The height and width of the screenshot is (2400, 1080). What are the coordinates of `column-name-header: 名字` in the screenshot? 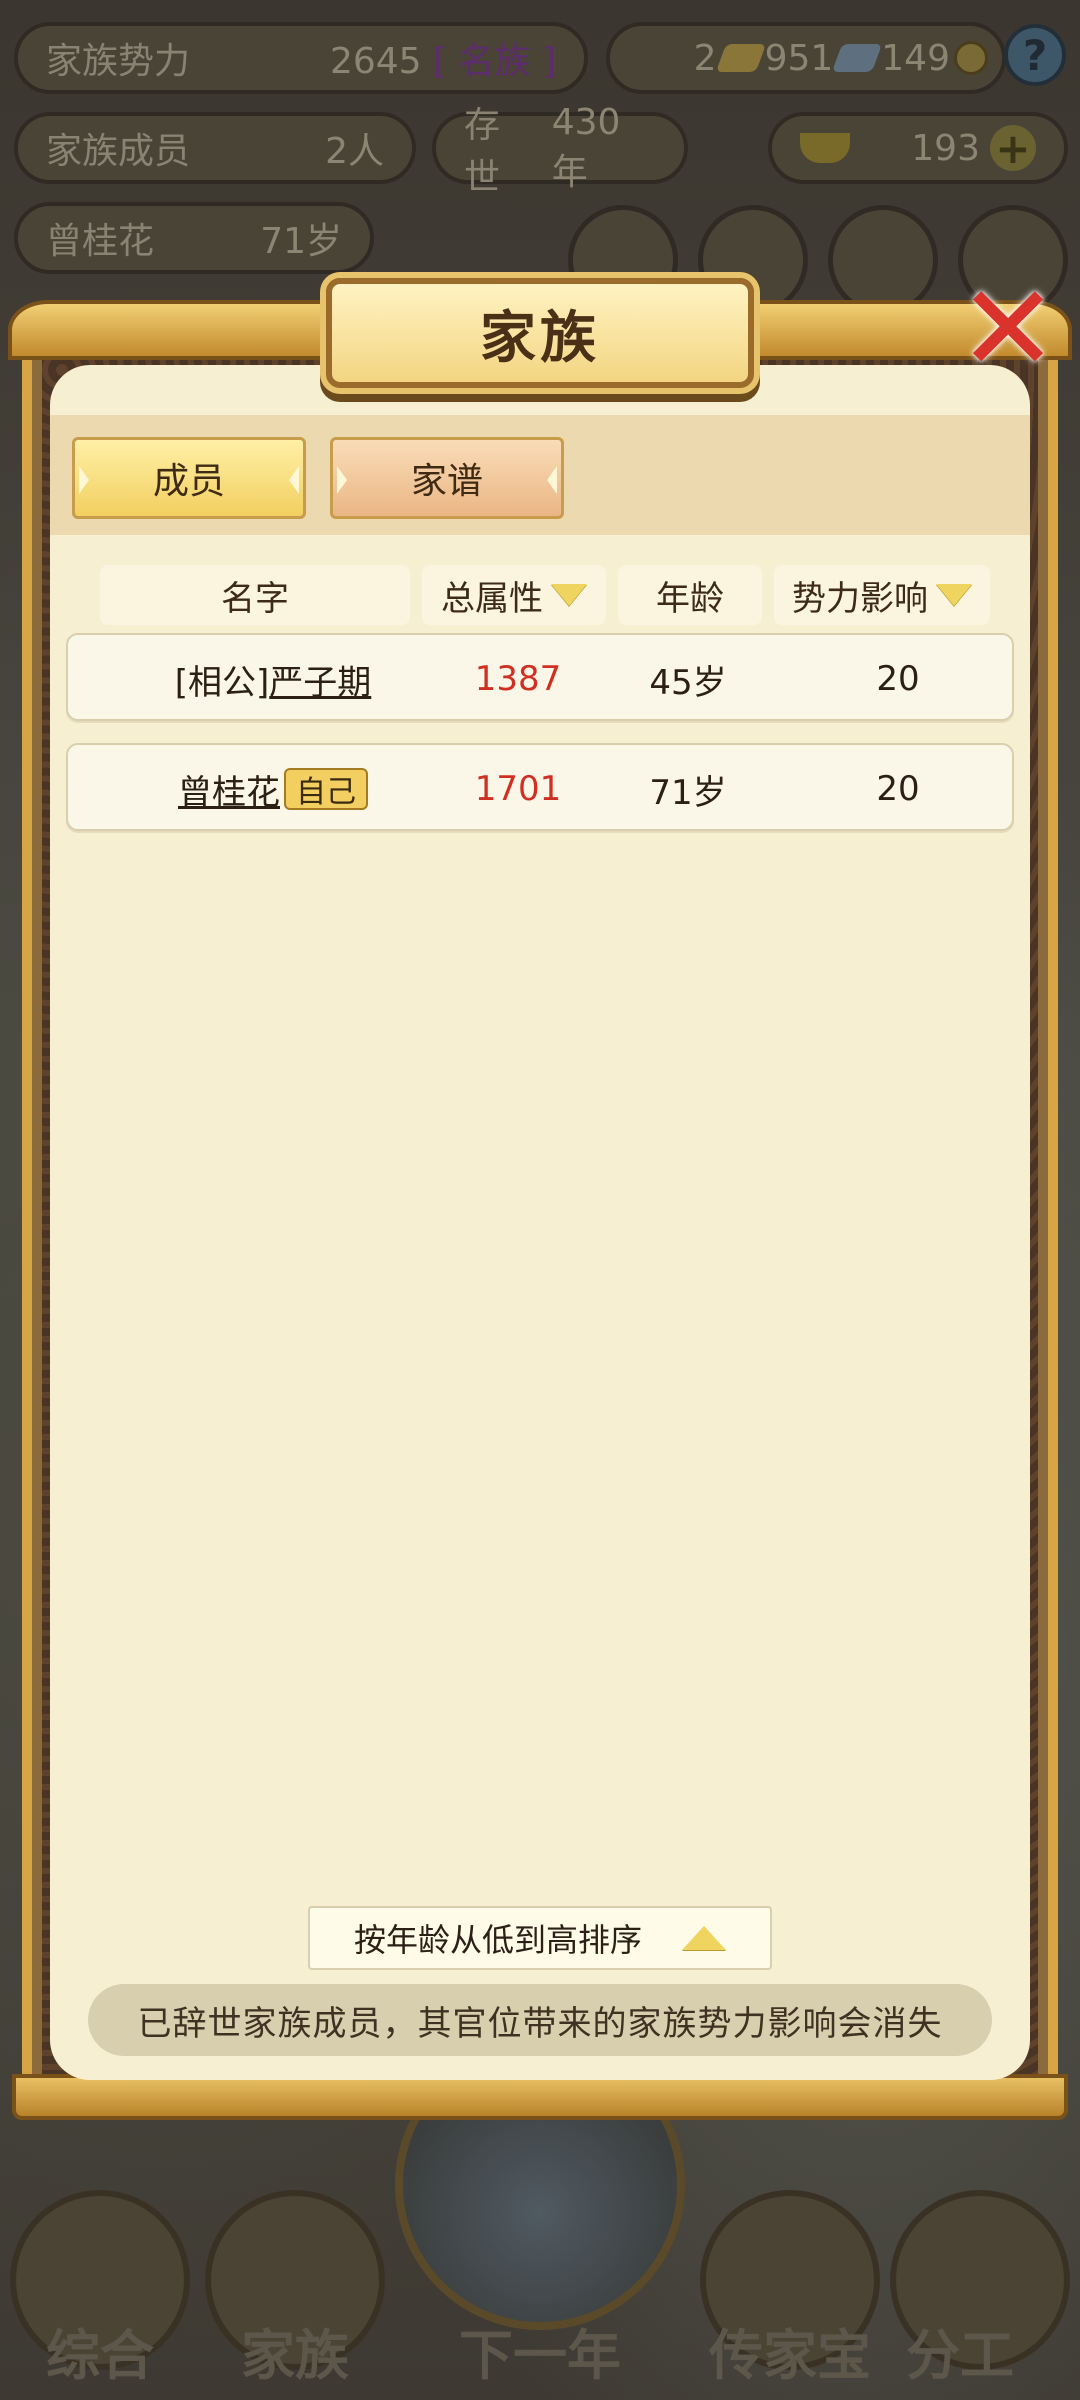 It's located at (255, 595).